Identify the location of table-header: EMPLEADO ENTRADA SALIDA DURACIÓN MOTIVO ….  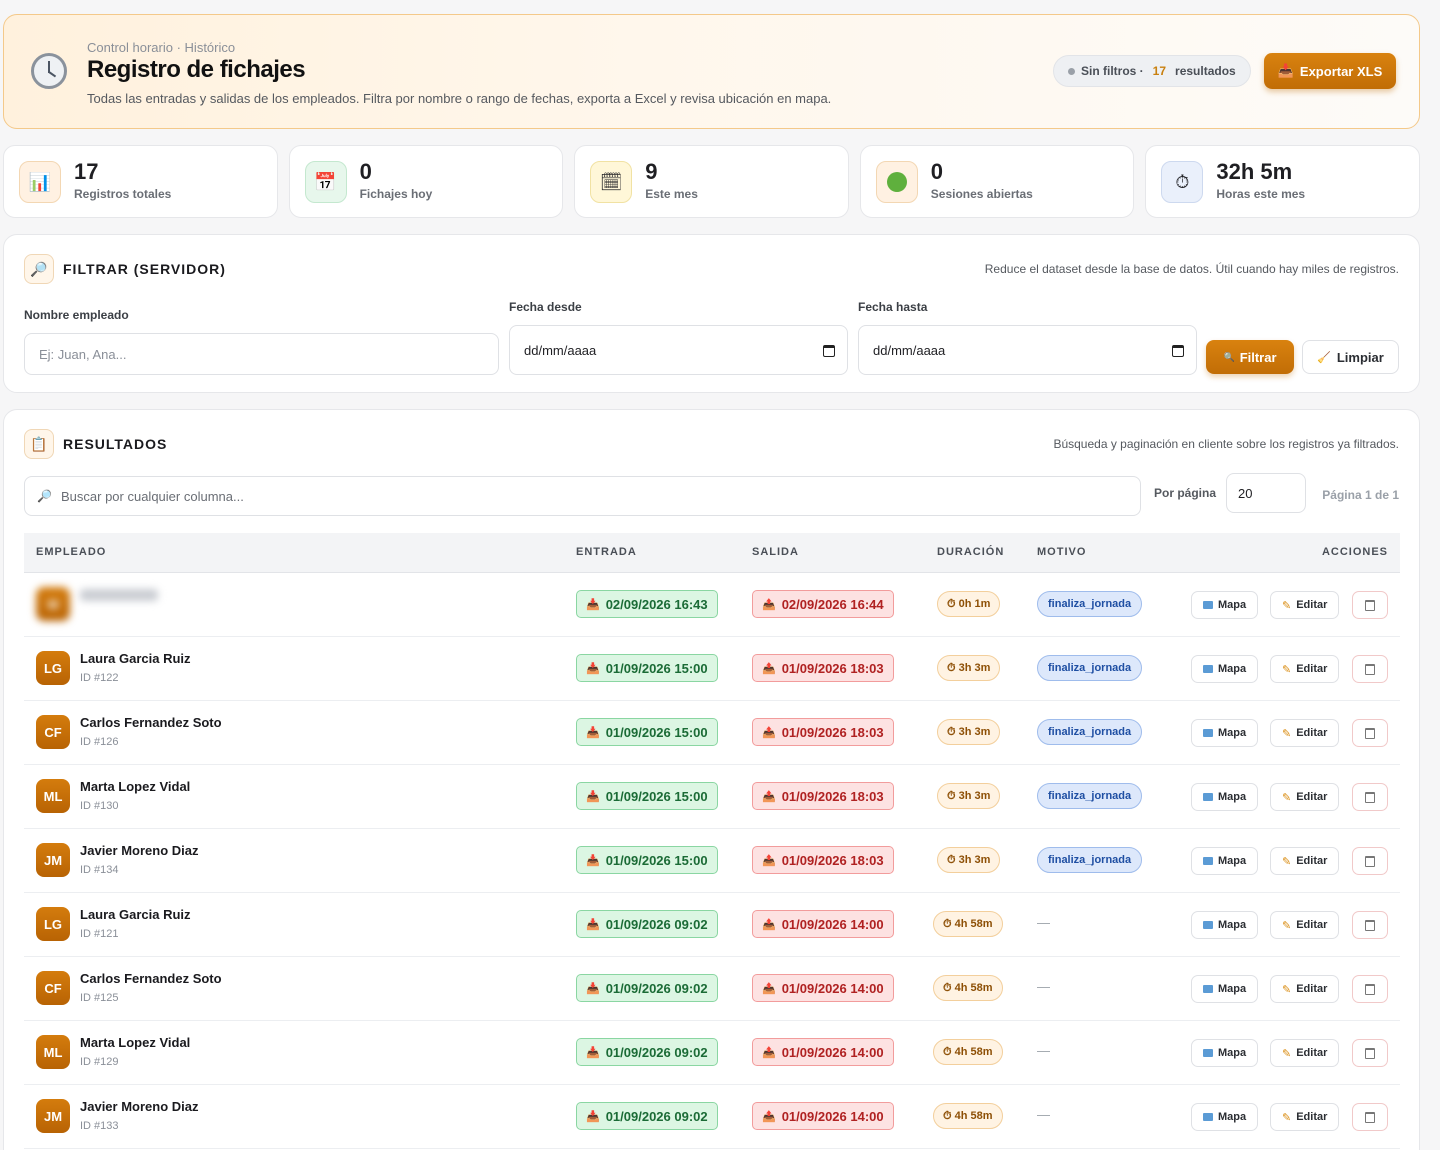
(712, 553).